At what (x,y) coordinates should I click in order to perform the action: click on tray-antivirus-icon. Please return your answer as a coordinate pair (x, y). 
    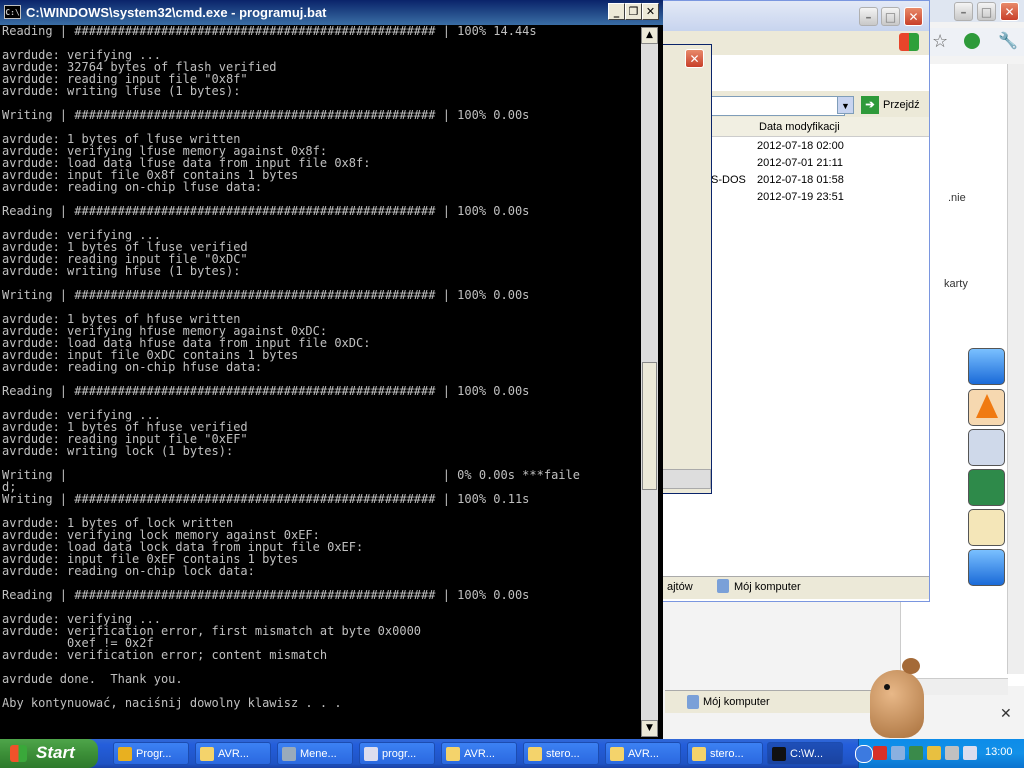
    Looking at the image, I should click on (880, 753).